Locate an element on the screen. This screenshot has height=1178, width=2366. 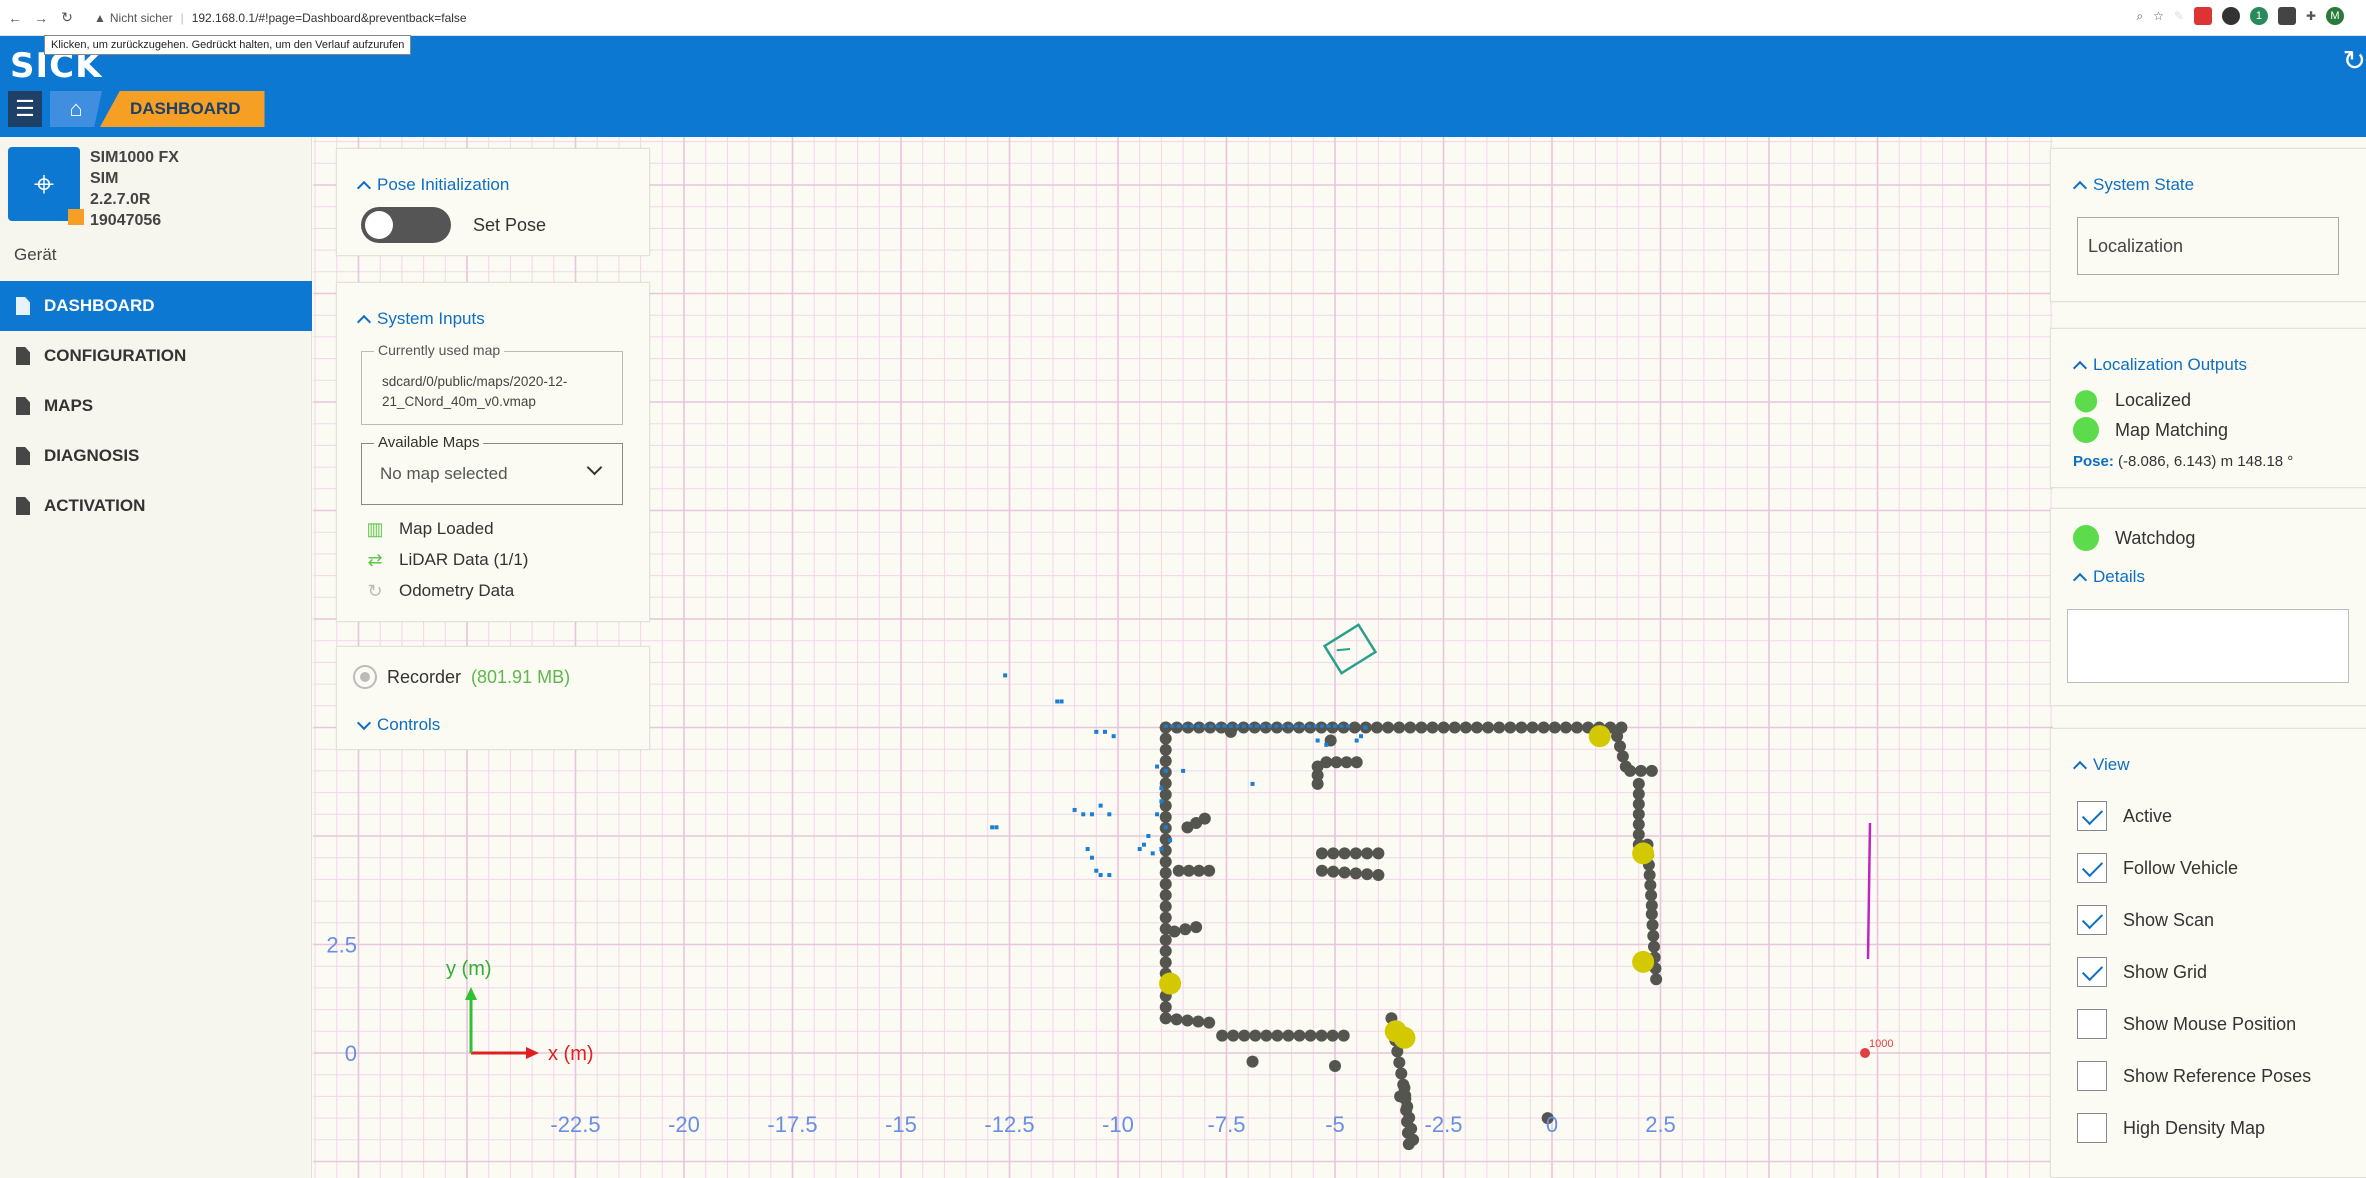
device-version: 2.2.7.0R is located at coordinates (120, 199).